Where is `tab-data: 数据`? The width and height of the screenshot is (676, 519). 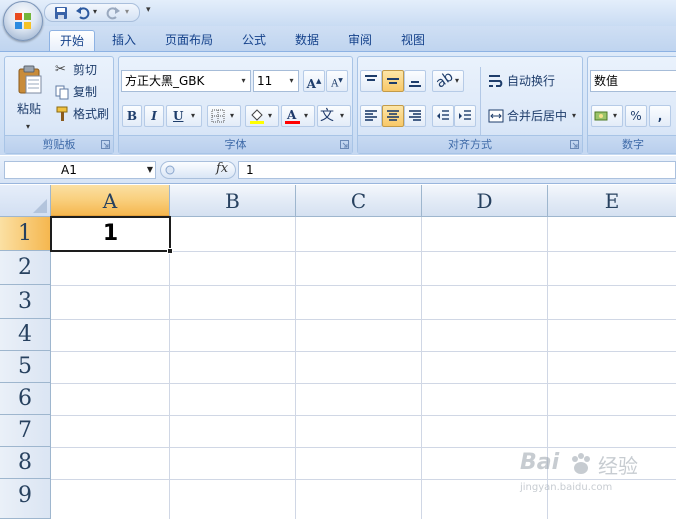 tab-data: 数据 is located at coordinates (307, 41).